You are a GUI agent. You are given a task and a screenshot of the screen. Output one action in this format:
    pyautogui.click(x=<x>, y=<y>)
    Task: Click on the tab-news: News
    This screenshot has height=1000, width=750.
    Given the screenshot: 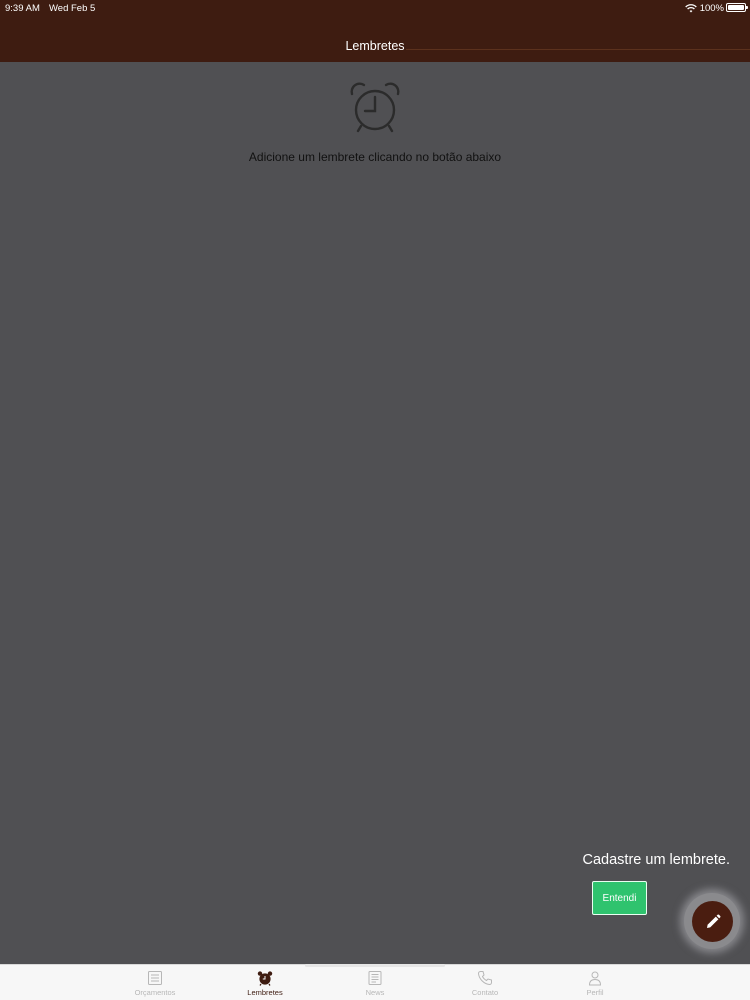 What is the action you would take?
    pyautogui.click(x=375, y=983)
    